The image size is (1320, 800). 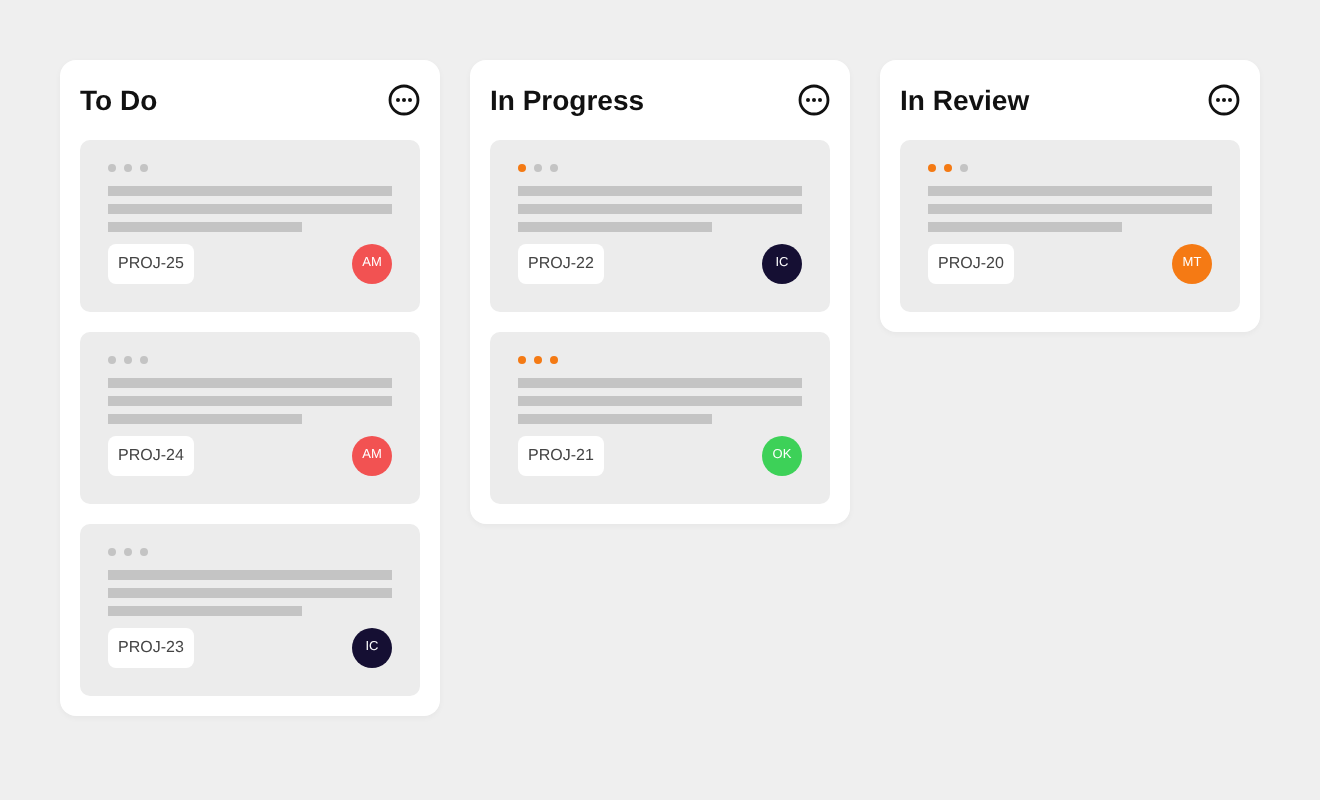 I want to click on task-id: PROJ-21, so click(x=561, y=456).